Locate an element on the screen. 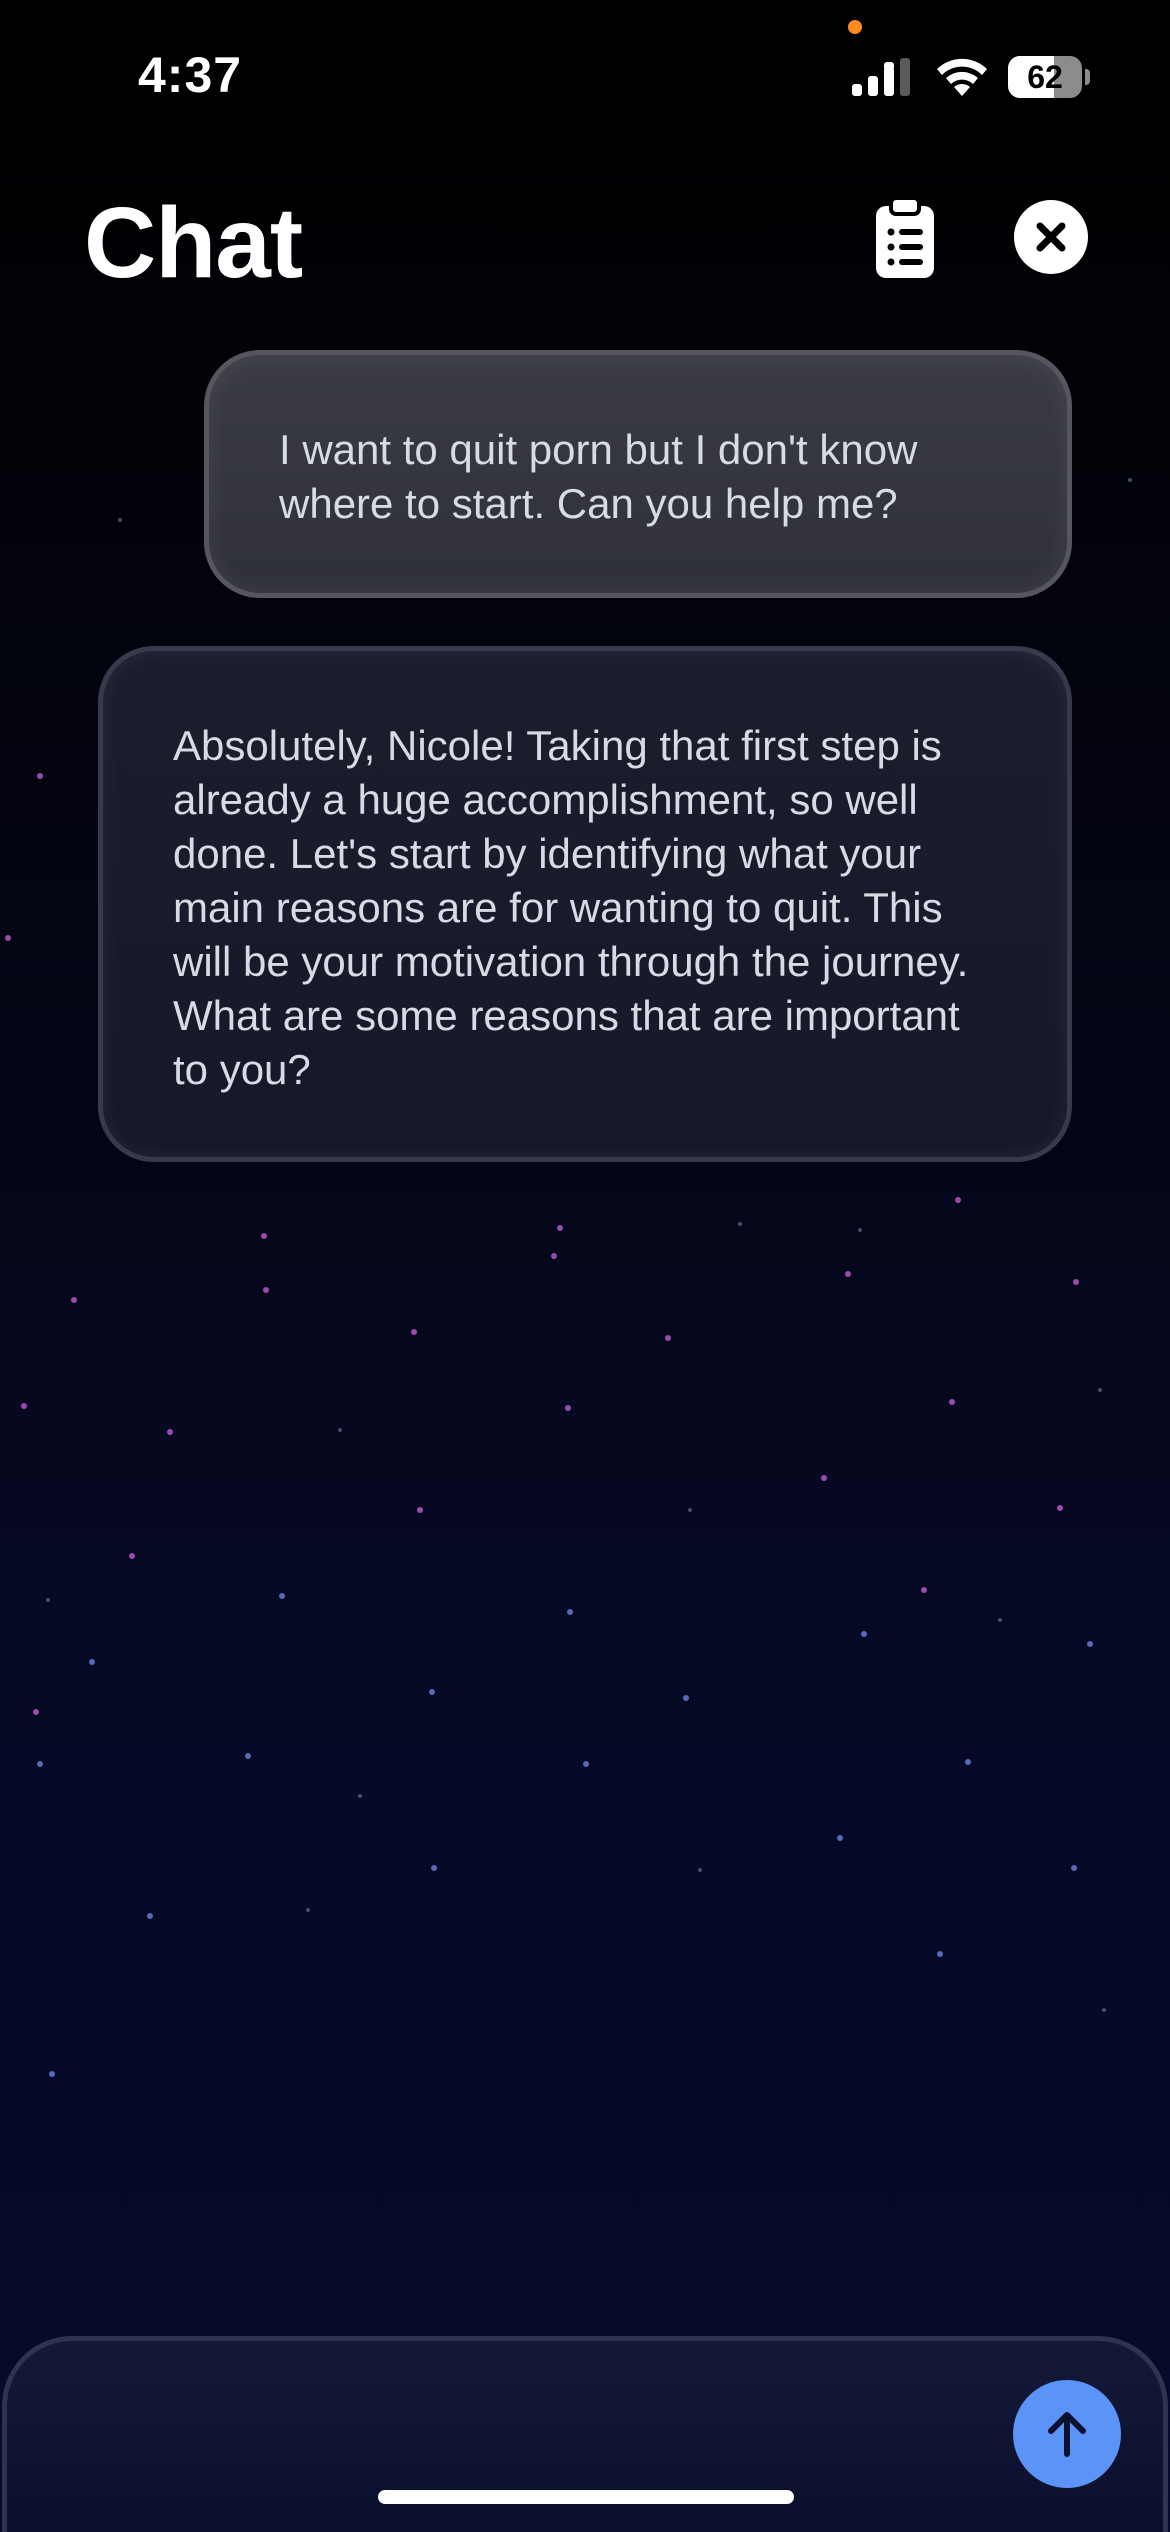 Image resolution: width=1170 pixels, height=2532 pixels. close-button is located at coordinates (1051, 237).